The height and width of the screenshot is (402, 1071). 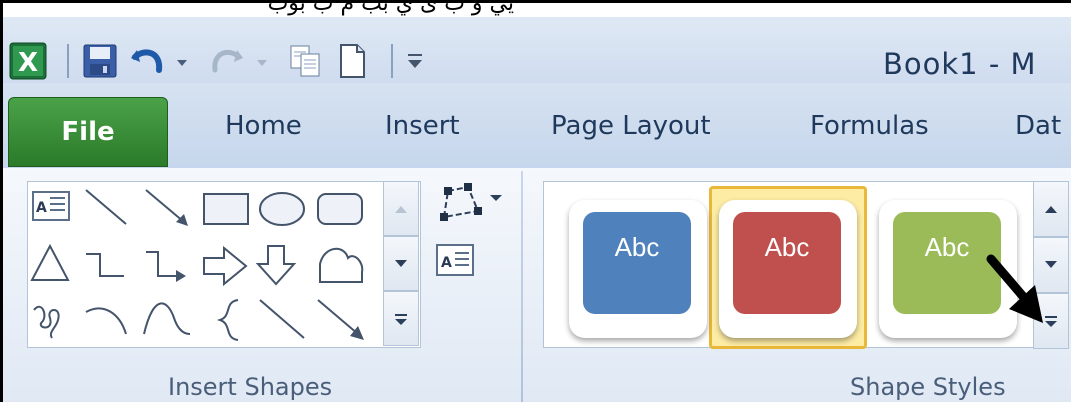 I want to click on draw-text-box-icon: A, so click(x=456, y=261).